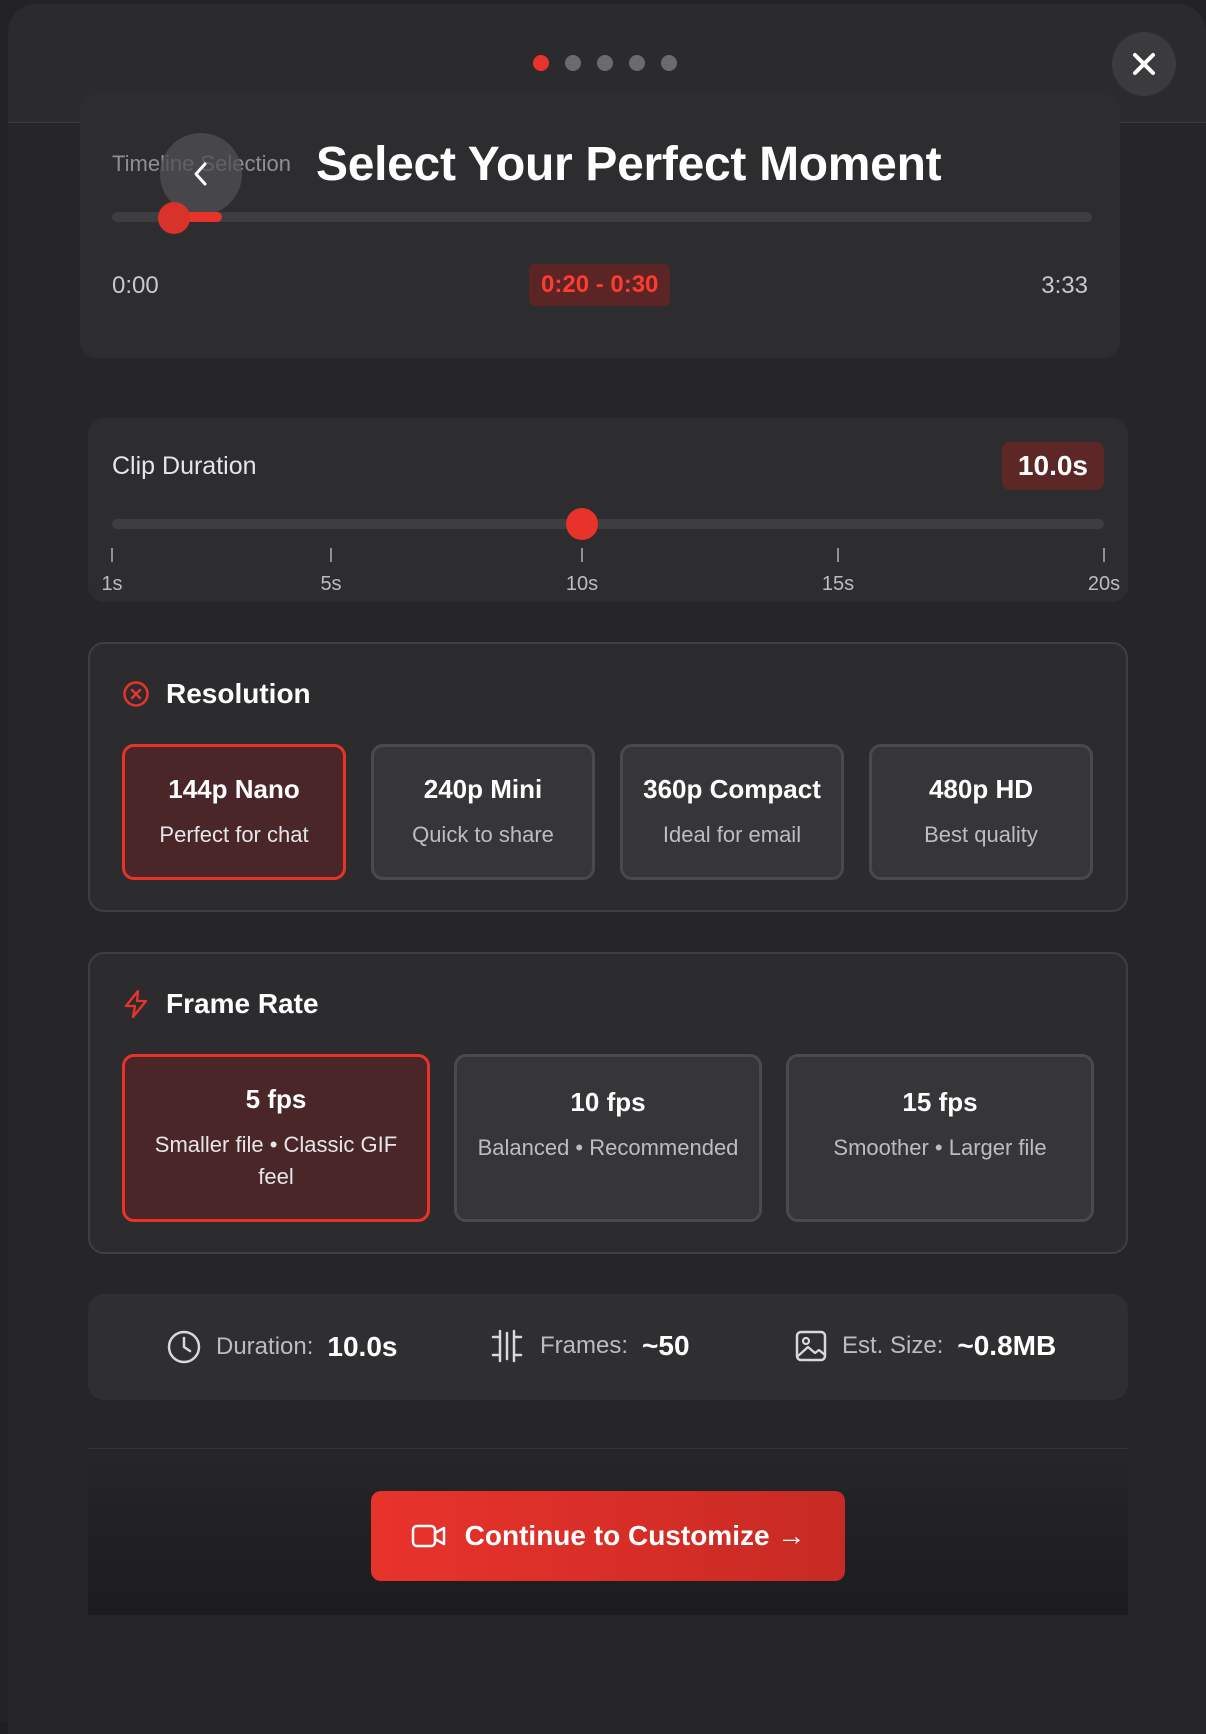  Describe the element at coordinates (811, 1346) in the screenshot. I see `image-icon` at that location.